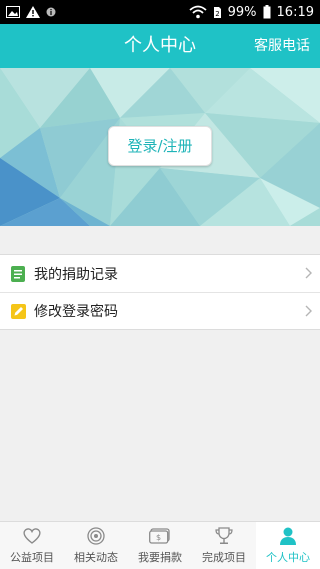 This screenshot has height=569, width=320. Describe the element at coordinates (160, 146) in the screenshot. I see `login-register-button: 登录/注册` at that location.